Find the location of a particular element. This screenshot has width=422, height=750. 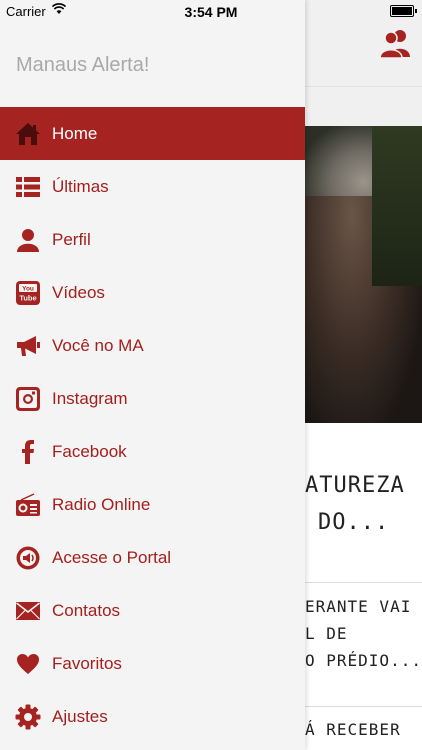

menu-item-ajustes: Ajustes is located at coordinates (152, 716).